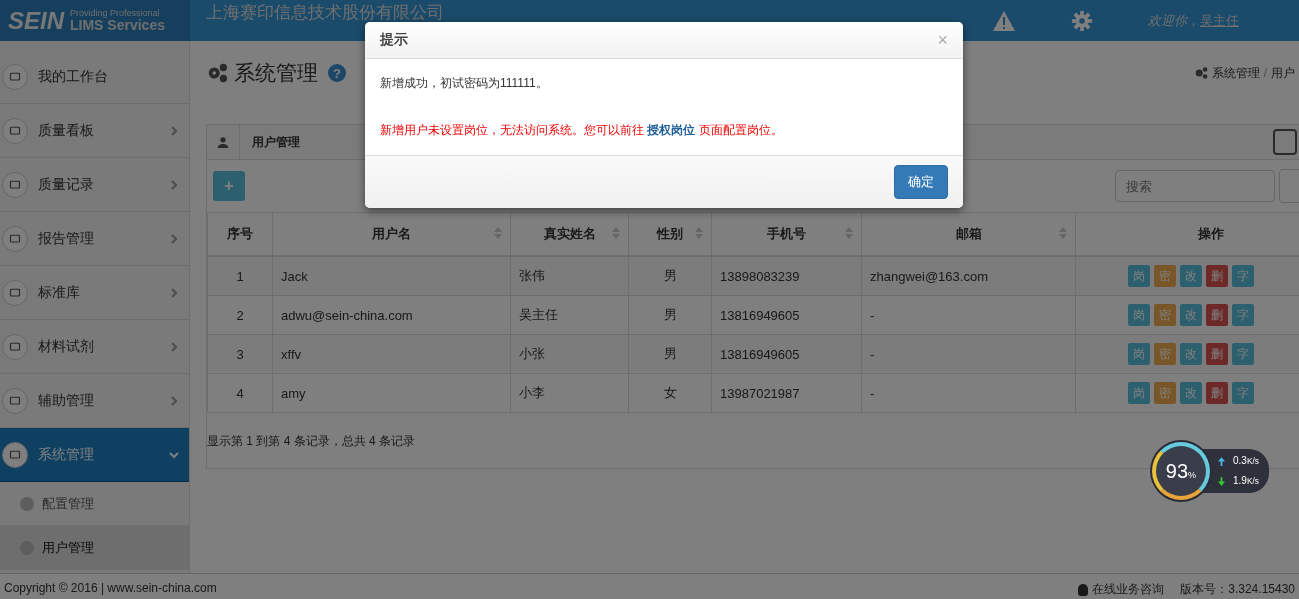 Image resolution: width=1299 pixels, height=599 pixels. Describe the element at coordinates (276, 142) in the screenshot. I see `panel-title: 用户管理` at that location.